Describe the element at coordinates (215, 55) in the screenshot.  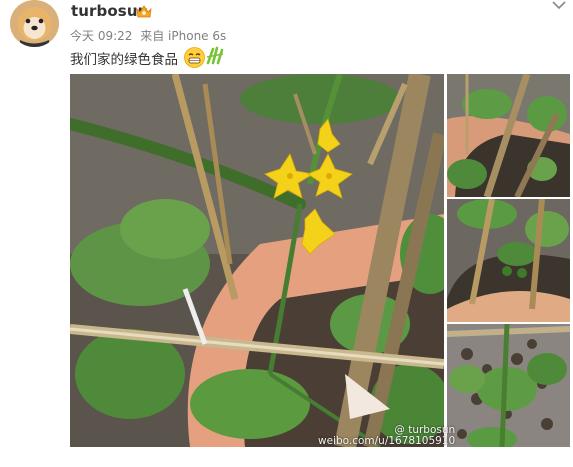
I see `cheer-emoji` at that location.